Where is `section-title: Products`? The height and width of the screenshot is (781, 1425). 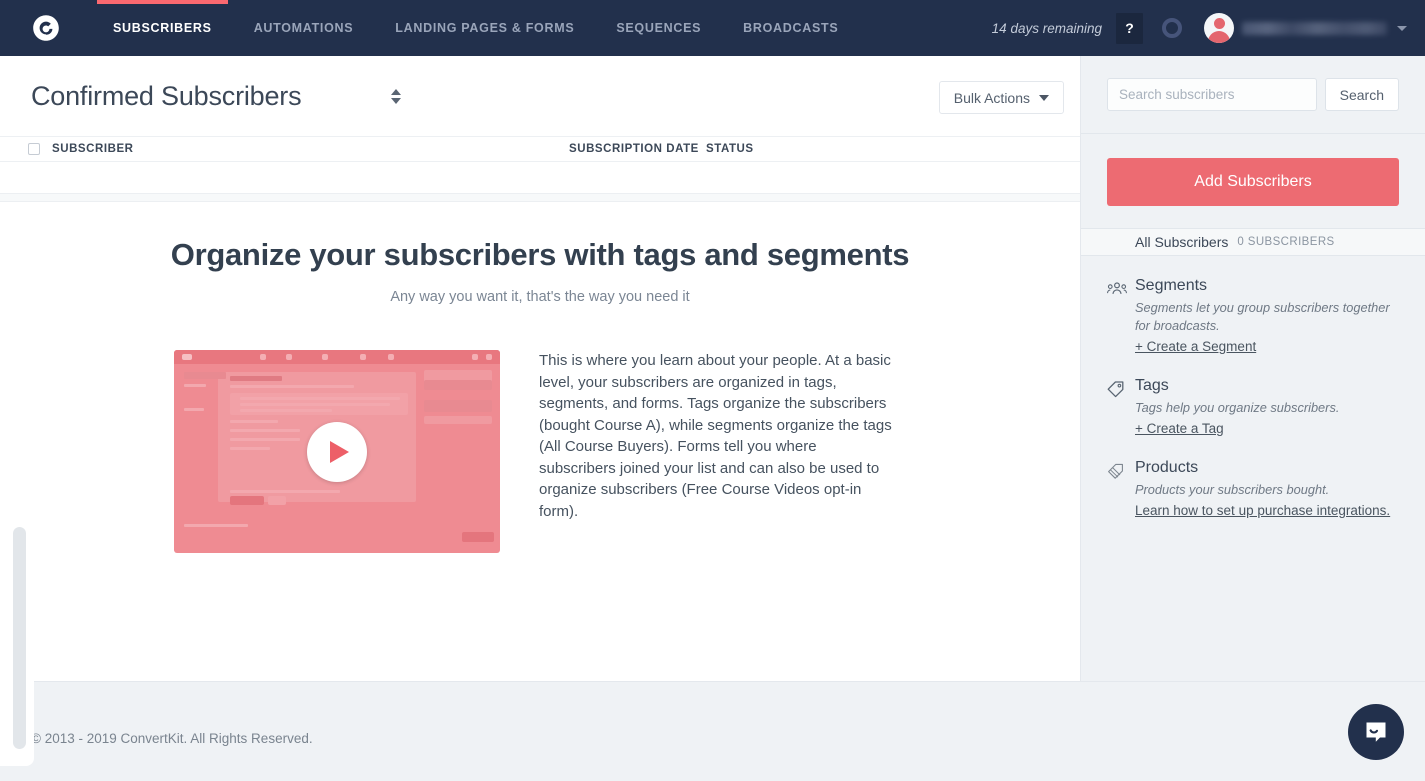 section-title: Products is located at coordinates (1167, 467).